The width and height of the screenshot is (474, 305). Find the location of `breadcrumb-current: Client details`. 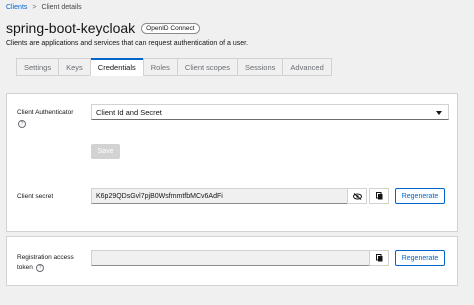

breadcrumb-current: Client details is located at coordinates (61, 7).